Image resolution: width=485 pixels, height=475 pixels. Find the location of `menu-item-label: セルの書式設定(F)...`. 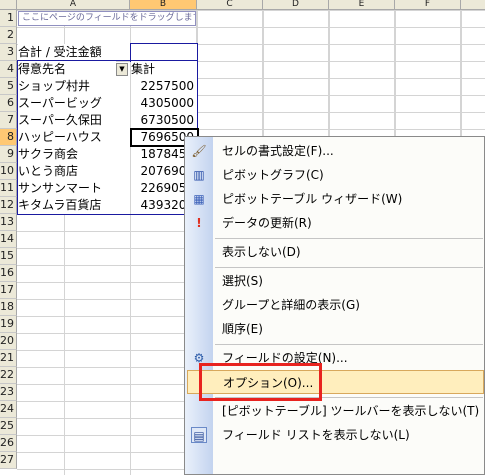

menu-item-label: セルの書式設定(F)... is located at coordinates (278, 151).